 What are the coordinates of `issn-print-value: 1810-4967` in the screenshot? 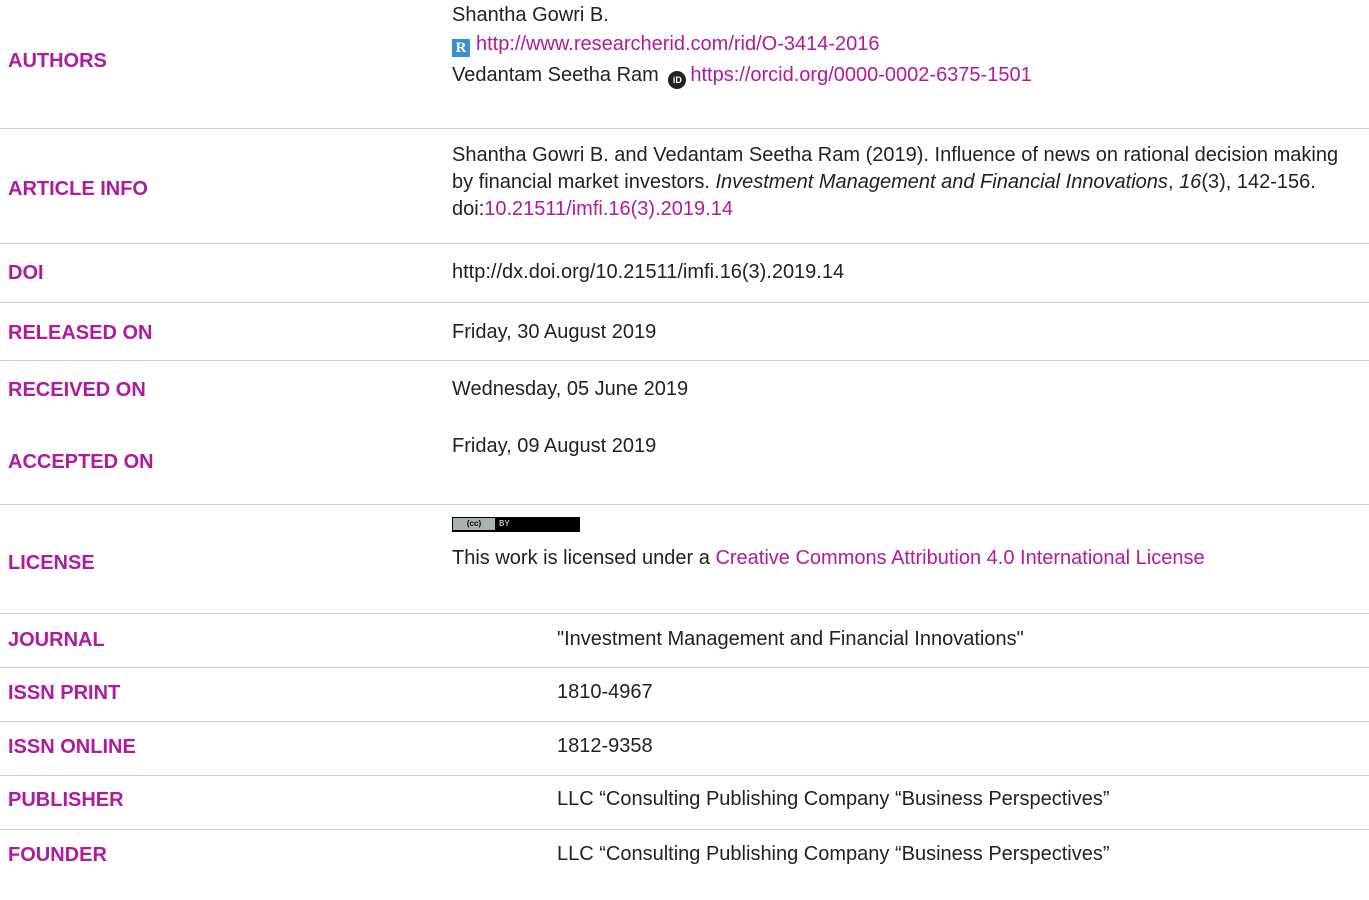 It's located at (605, 692).